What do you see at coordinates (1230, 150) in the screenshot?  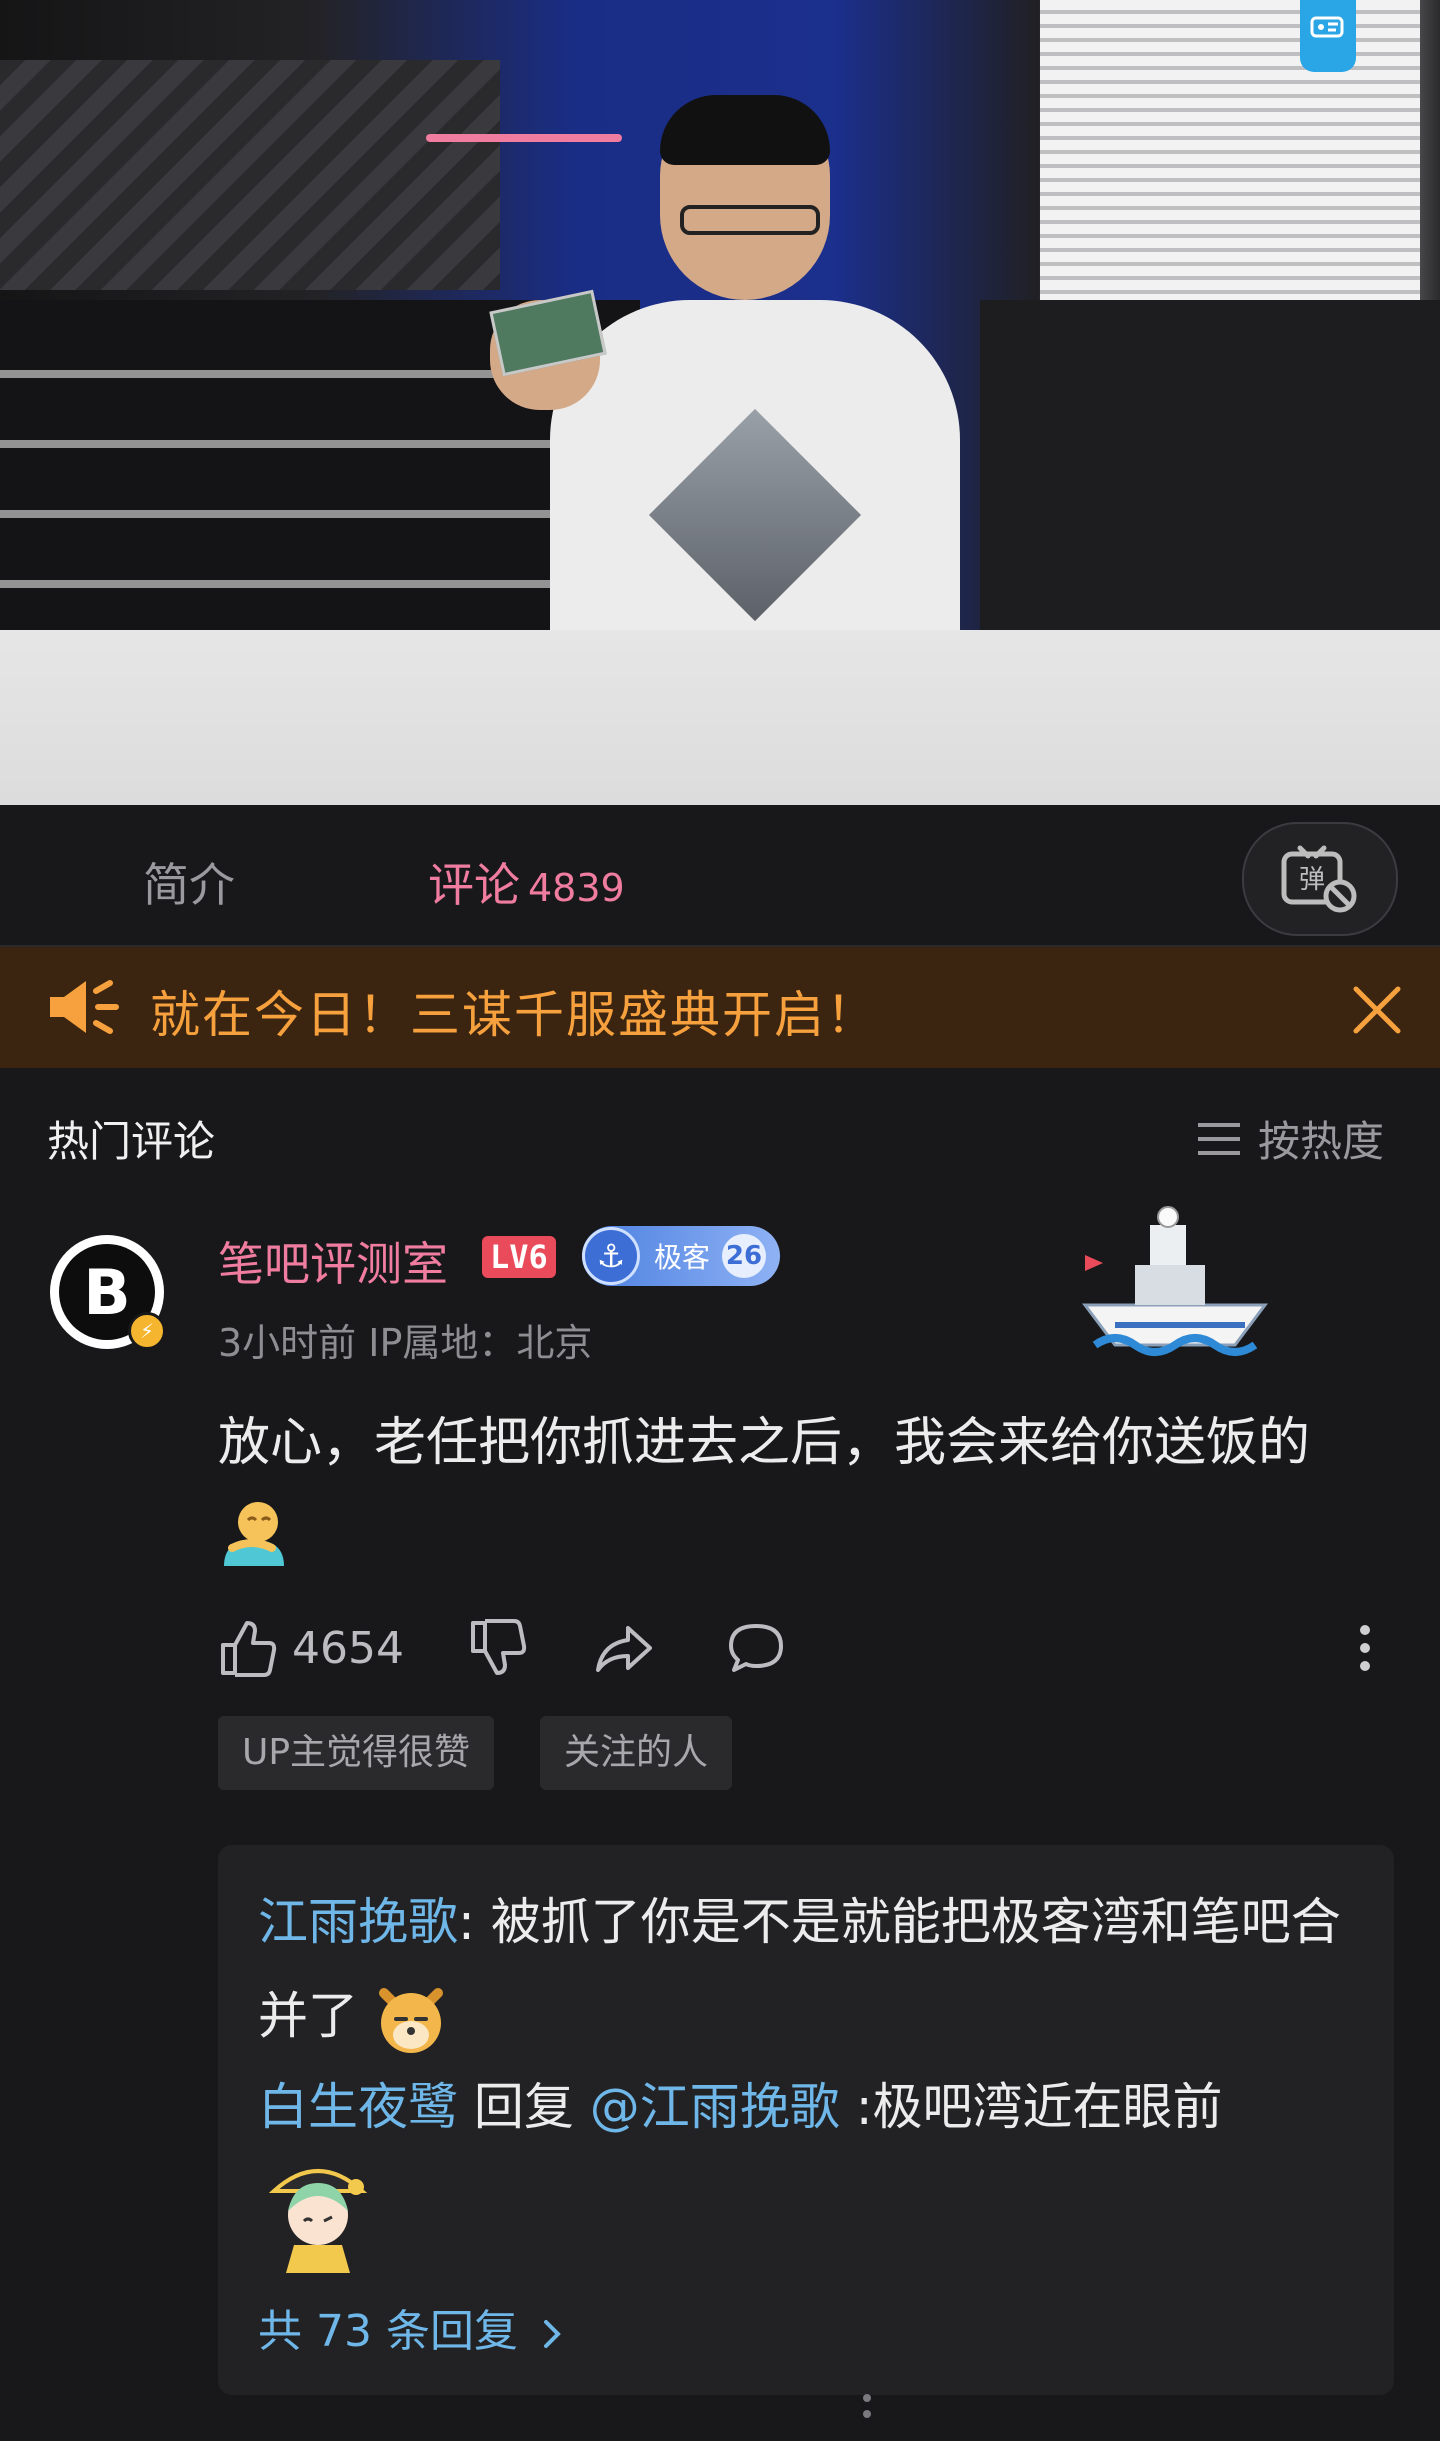 I see `video-background-window` at bounding box center [1230, 150].